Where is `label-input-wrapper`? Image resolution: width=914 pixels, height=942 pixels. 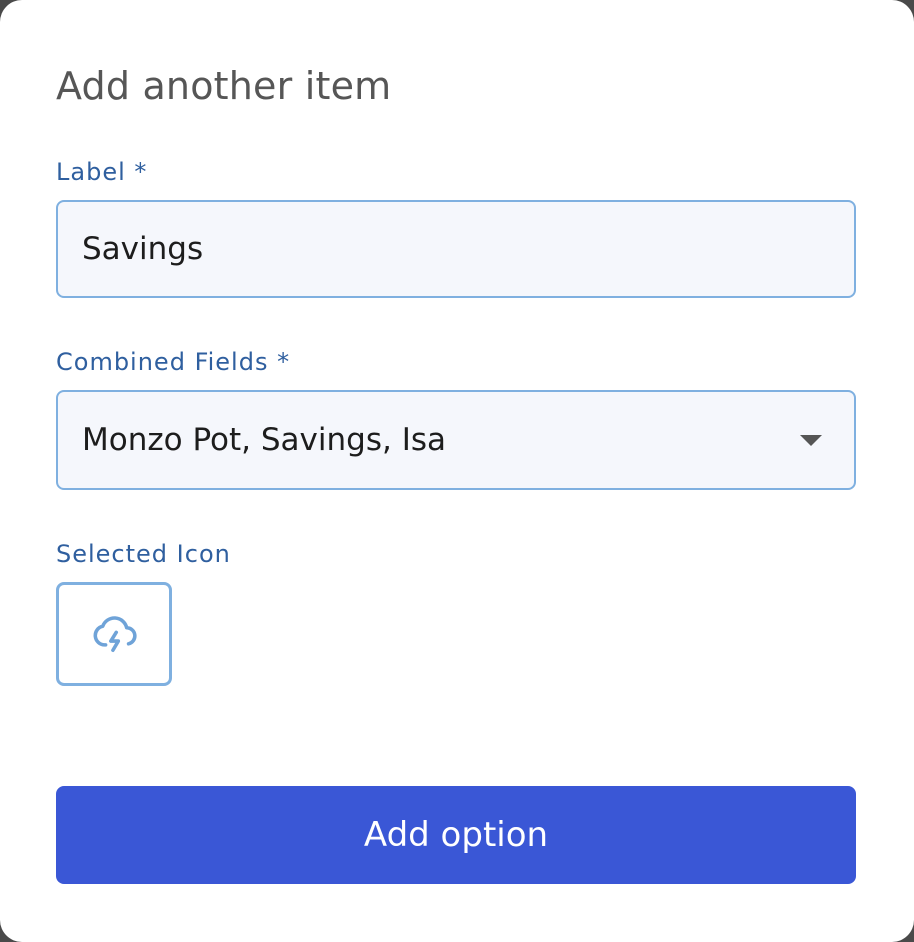
label-input-wrapper is located at coordinates (456, 249).